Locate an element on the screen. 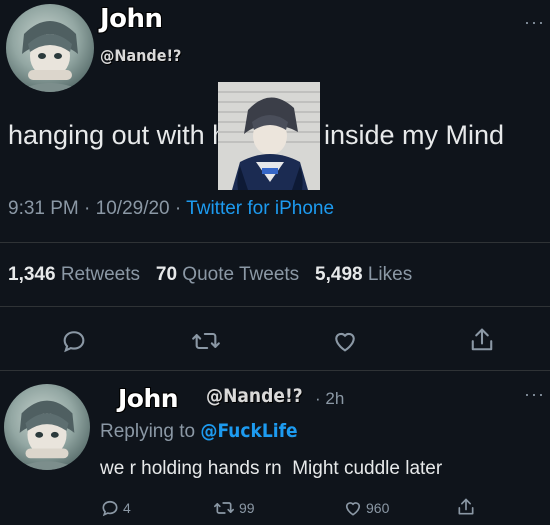 This screenshot has width=550, height=525. reply-author-name: John is located at coordinates (148, 398).